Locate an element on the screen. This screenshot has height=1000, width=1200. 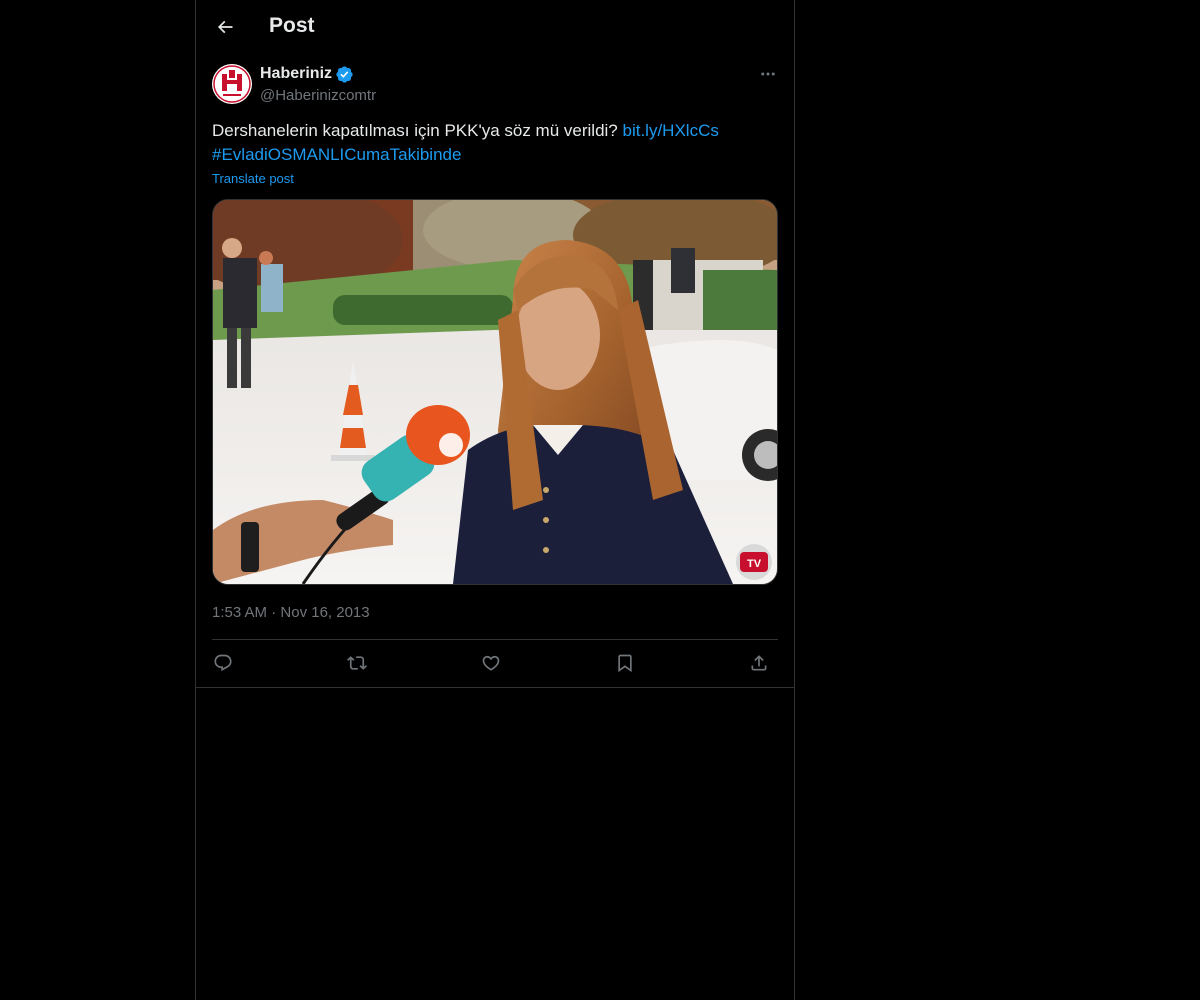
avatar is located at coordinates (232, 84).